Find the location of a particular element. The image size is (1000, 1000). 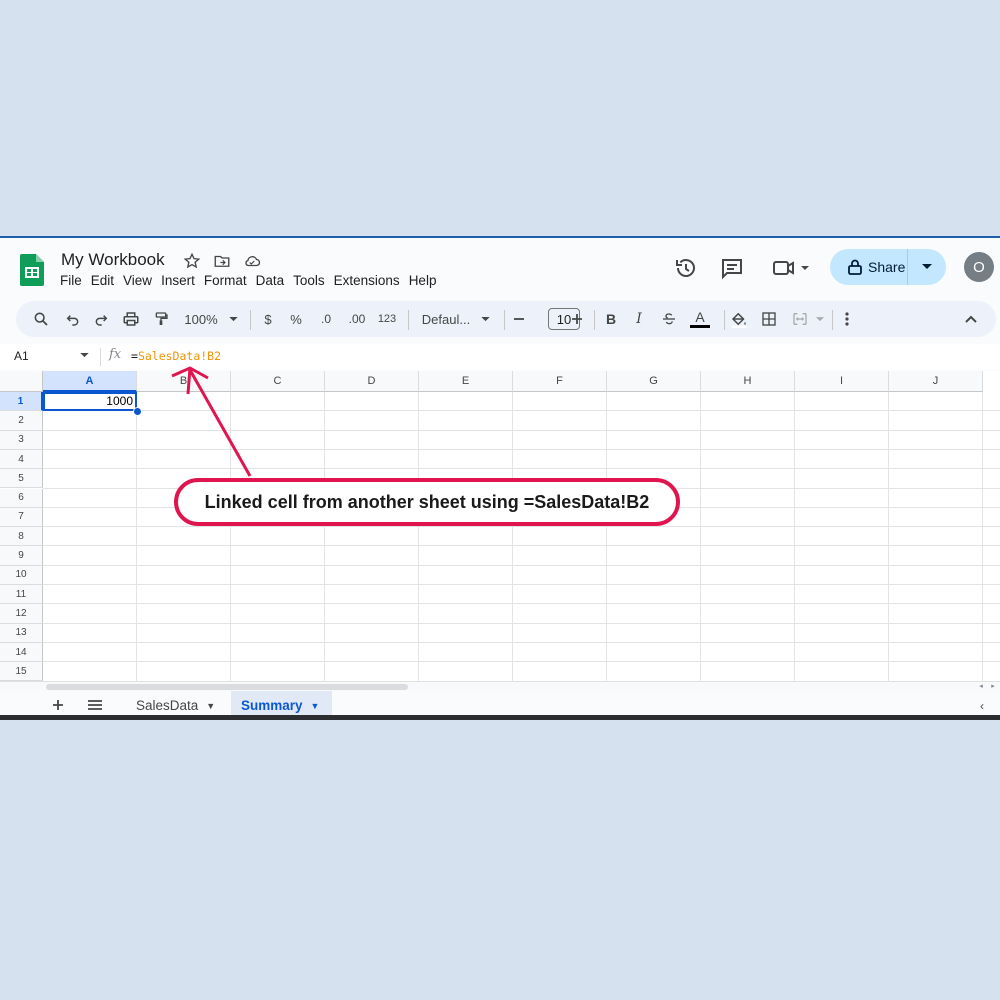

menu-format: Format is located at coordinates (228, 280).